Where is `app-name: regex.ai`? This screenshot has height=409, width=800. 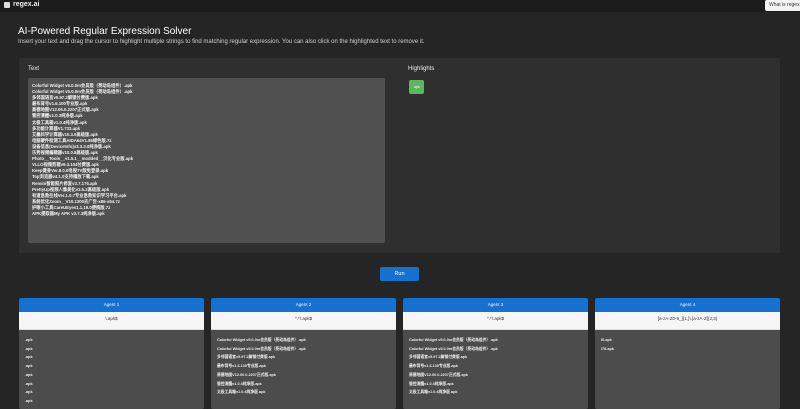 app-name: regex.ai is located at coordinates (26, 4).